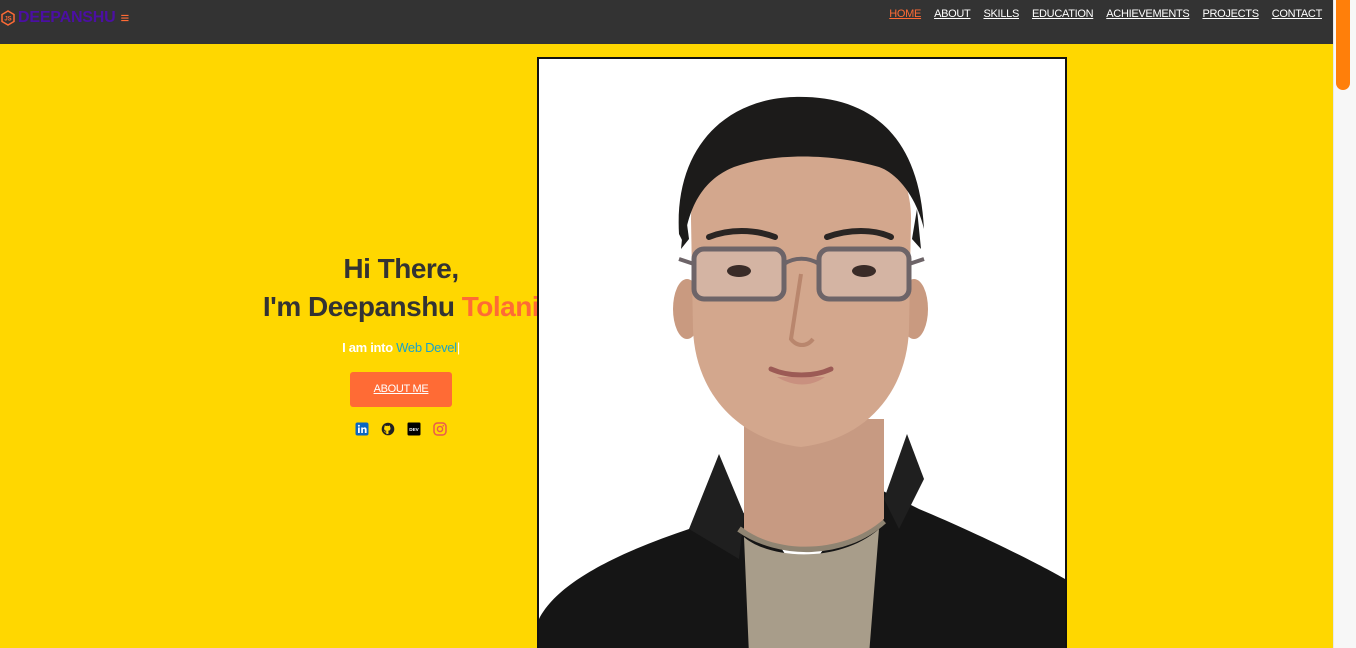  Describe the element at coordinates (952, 14) in the screenshot. I see `nav-about: ABOUT` at that location.